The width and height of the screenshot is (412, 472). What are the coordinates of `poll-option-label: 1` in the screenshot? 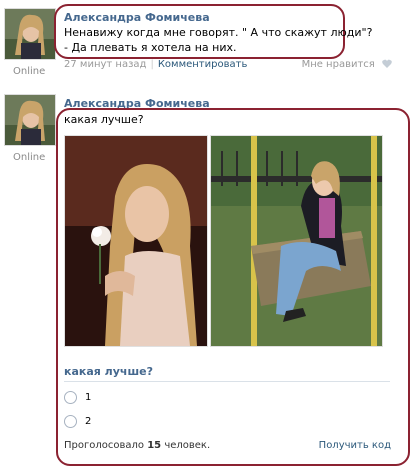 It's located at (88, 397).